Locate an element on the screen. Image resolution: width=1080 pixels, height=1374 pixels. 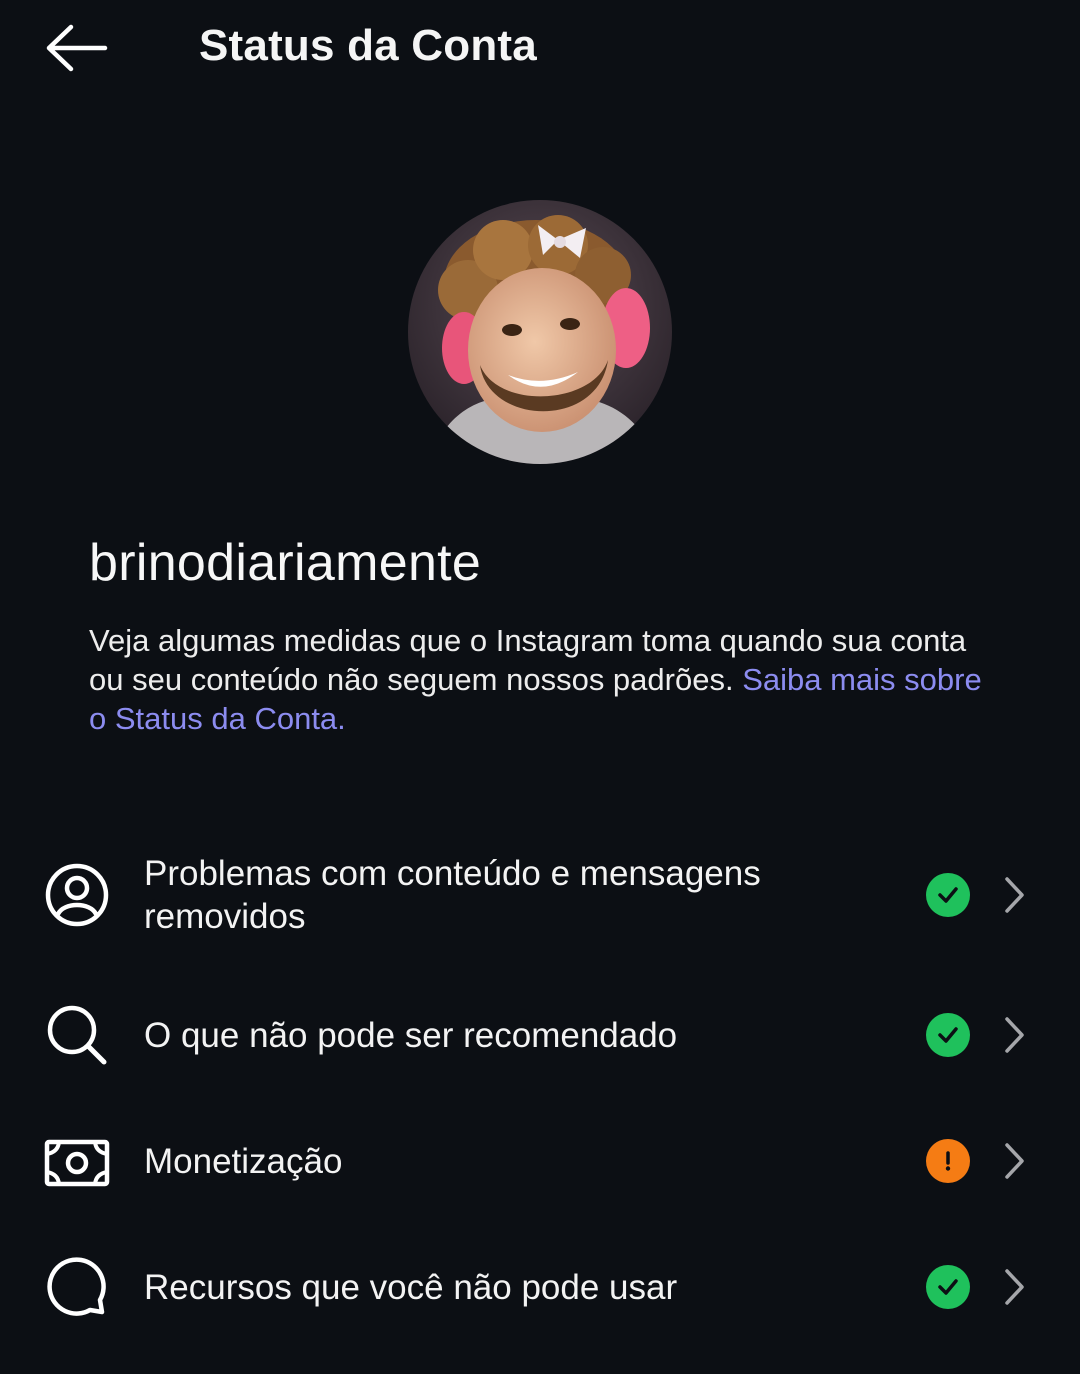
arrow-left-icon is located at coordinates (77, 48).